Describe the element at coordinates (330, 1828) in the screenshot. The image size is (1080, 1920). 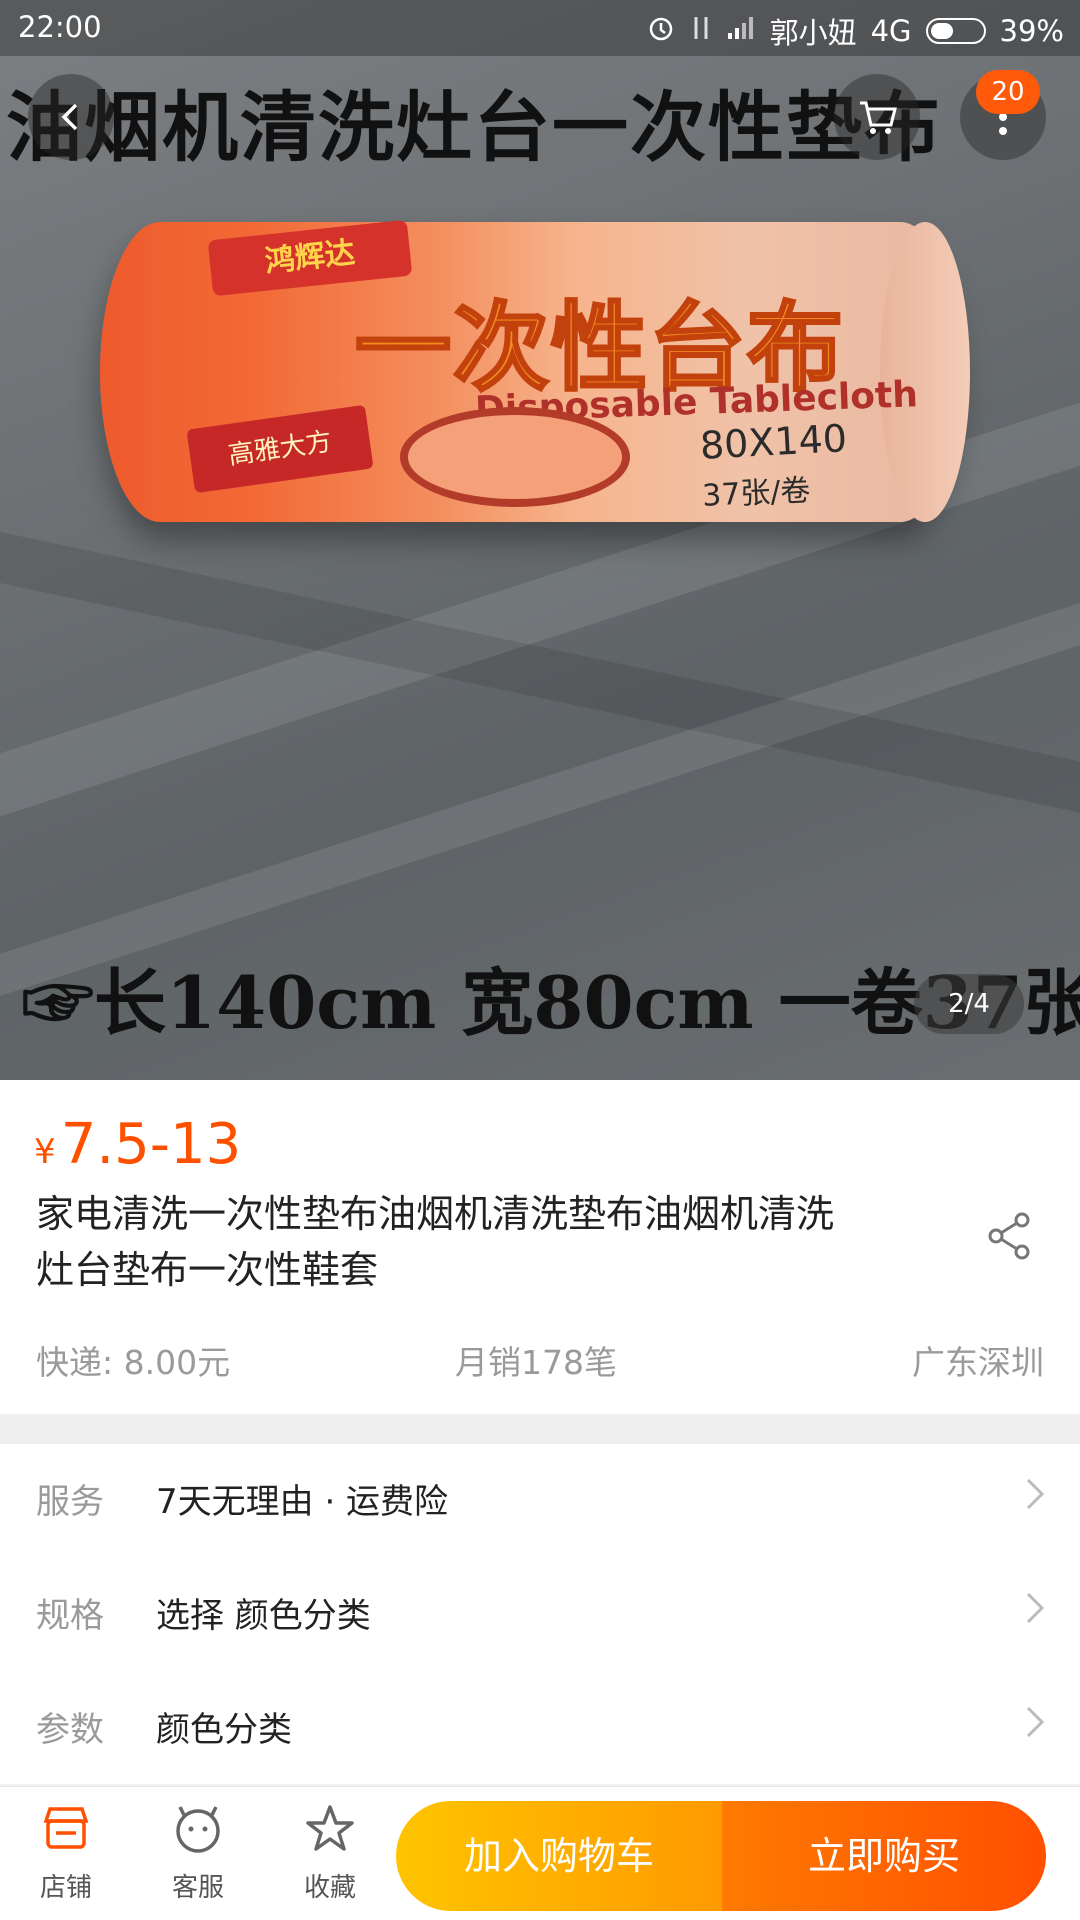
I see `star-icon` at that location.